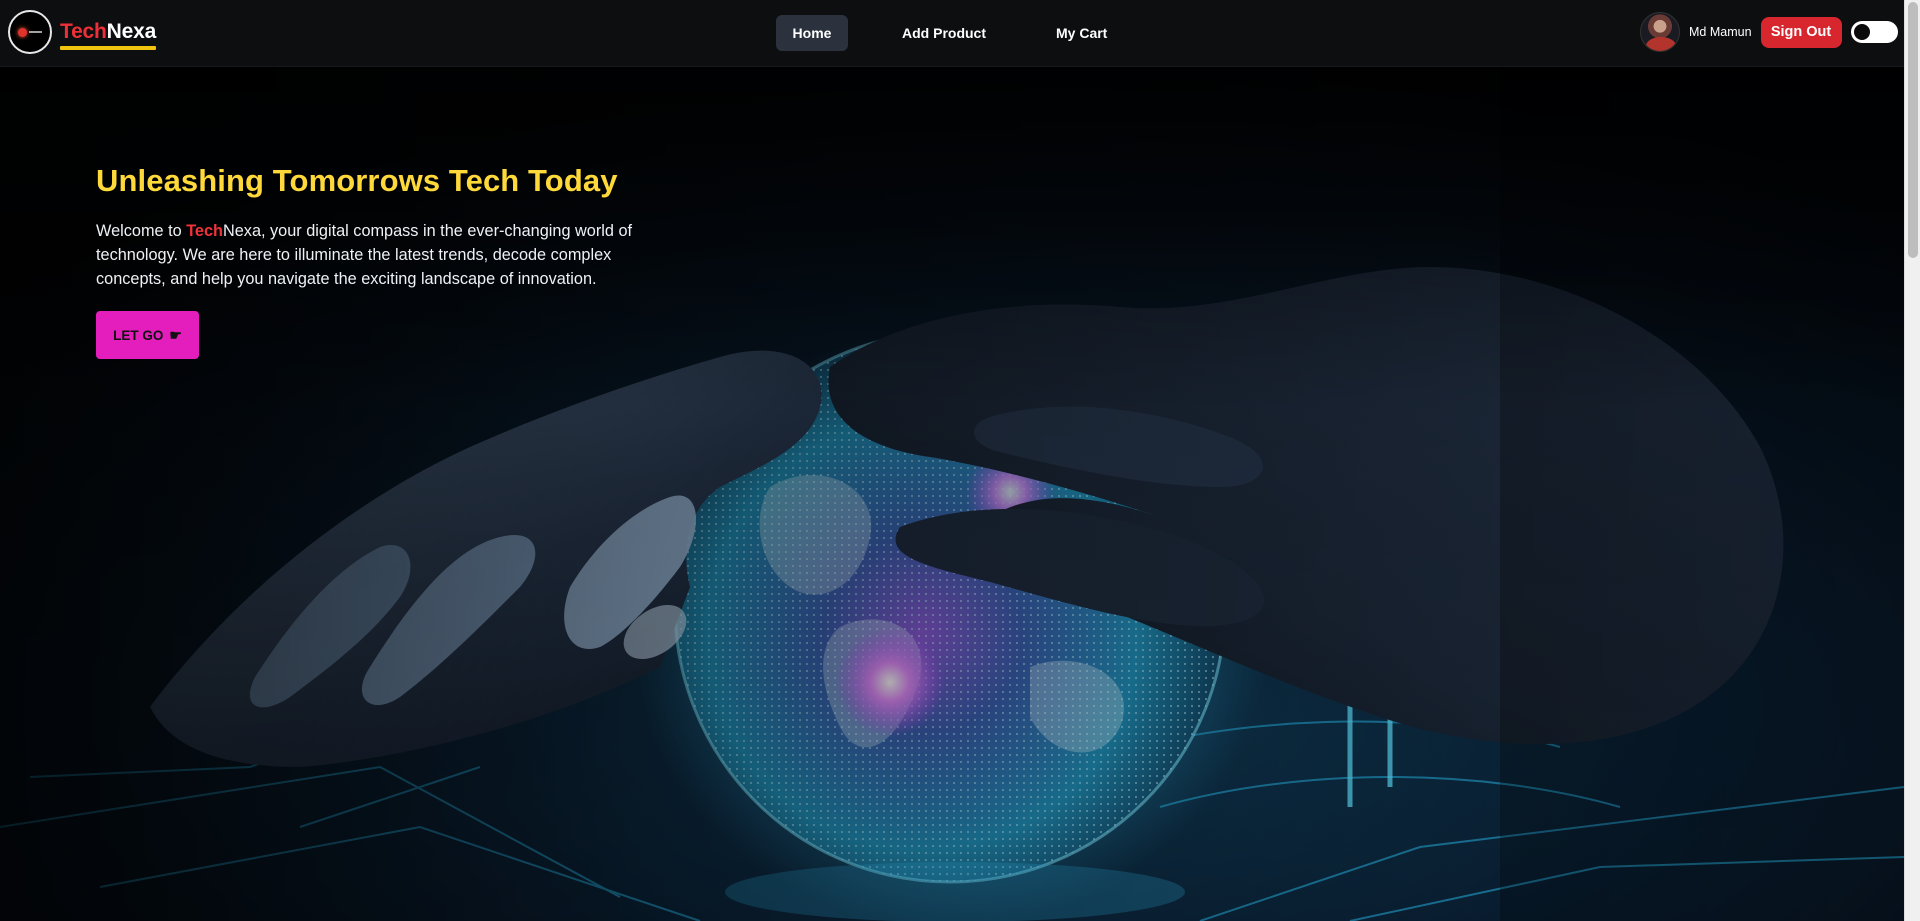 The height and width of the screenshot is (921, 1920). Describe the element at coordinates (1801, 32) in the screenshot. I see `sign-out-button: Sign Out` at that location.